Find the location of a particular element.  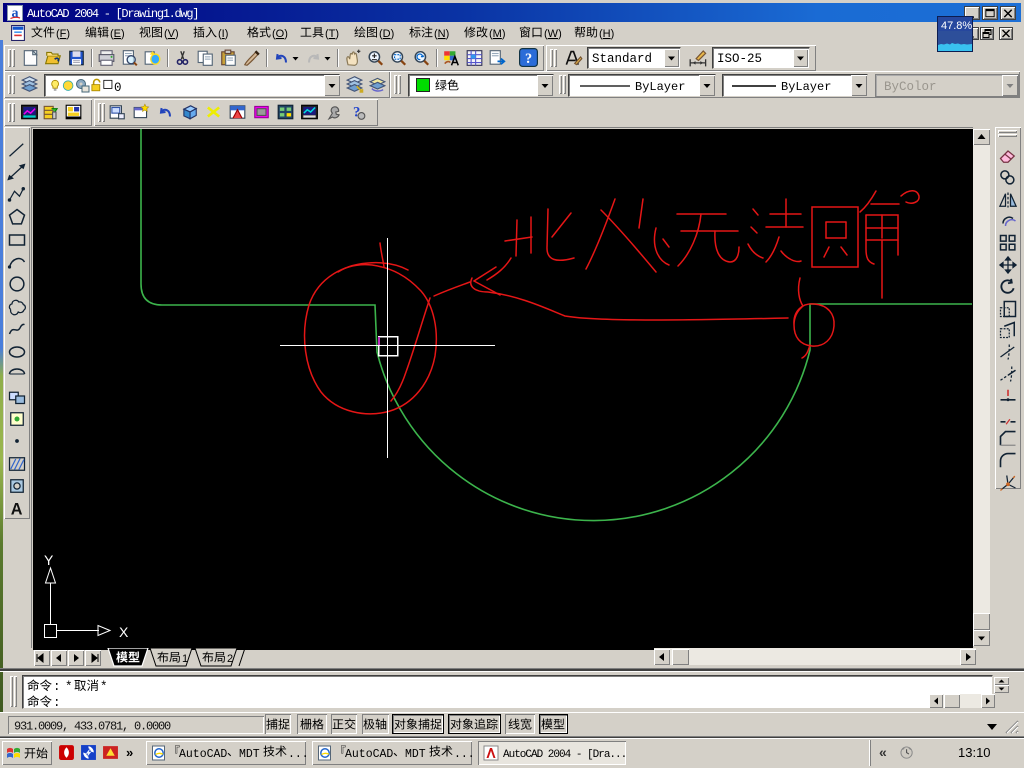

svg-text: (V) is located at coordinates (171, 34).